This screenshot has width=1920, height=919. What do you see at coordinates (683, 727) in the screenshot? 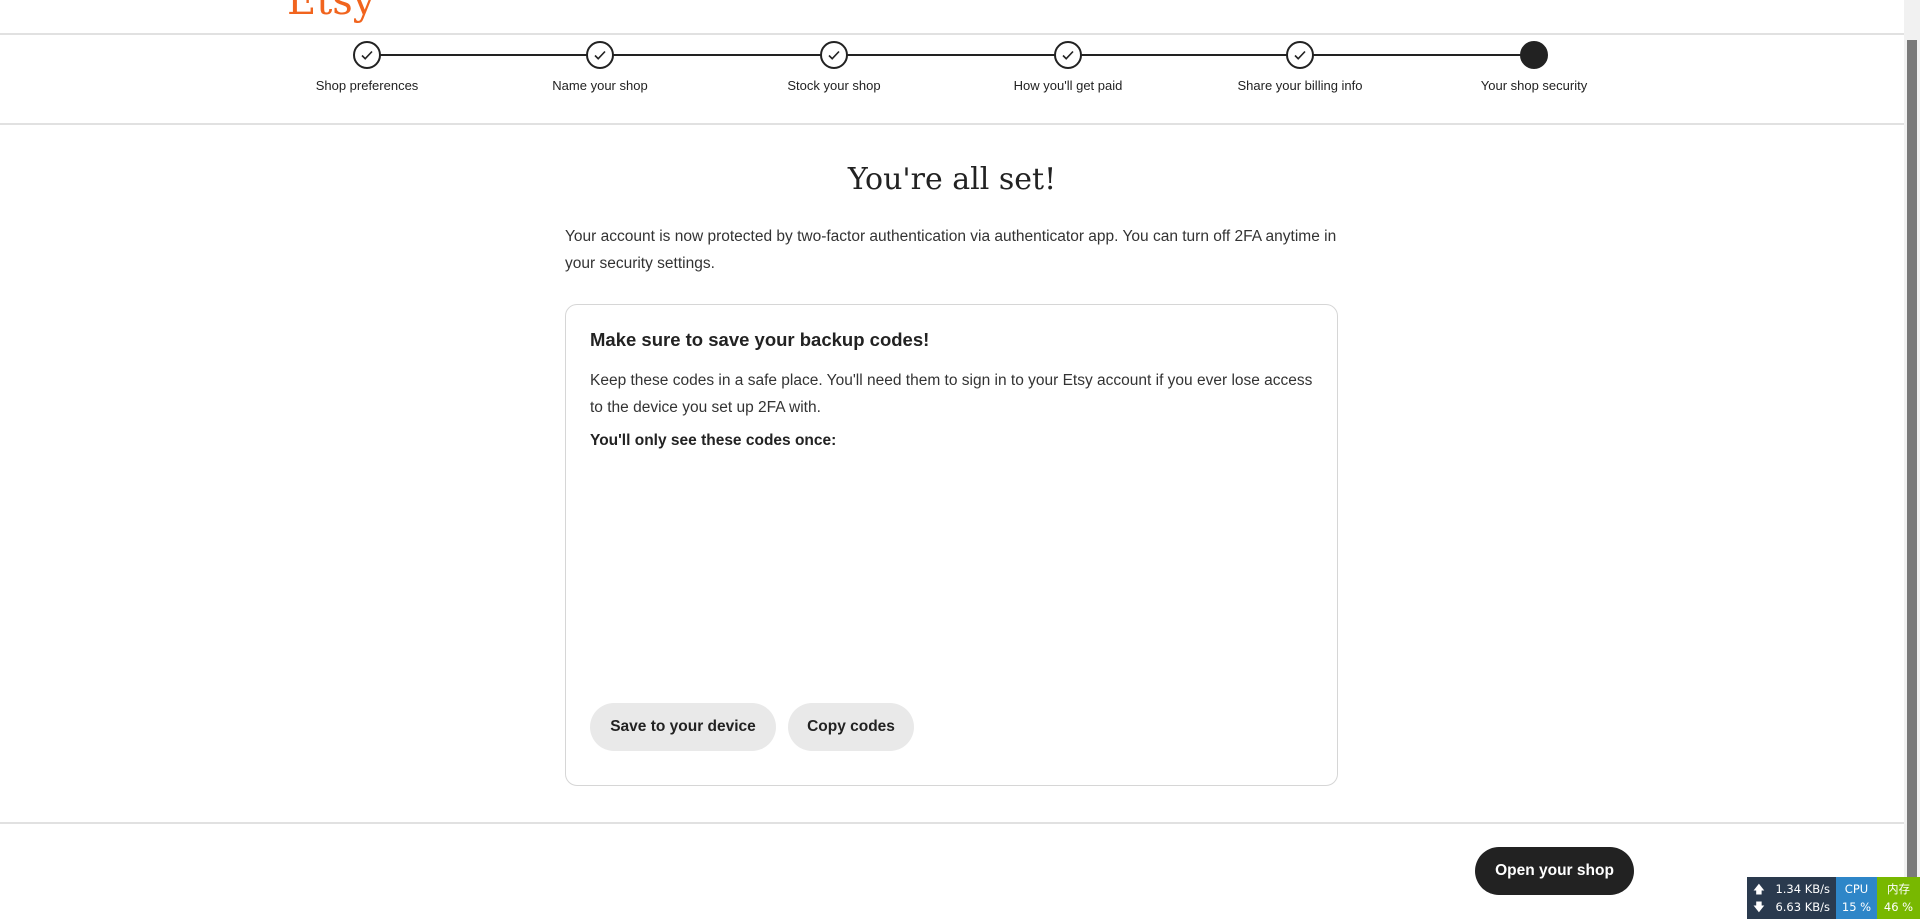
I see `save-to-device-button: Save to your device` at bounding box center [683, 727].